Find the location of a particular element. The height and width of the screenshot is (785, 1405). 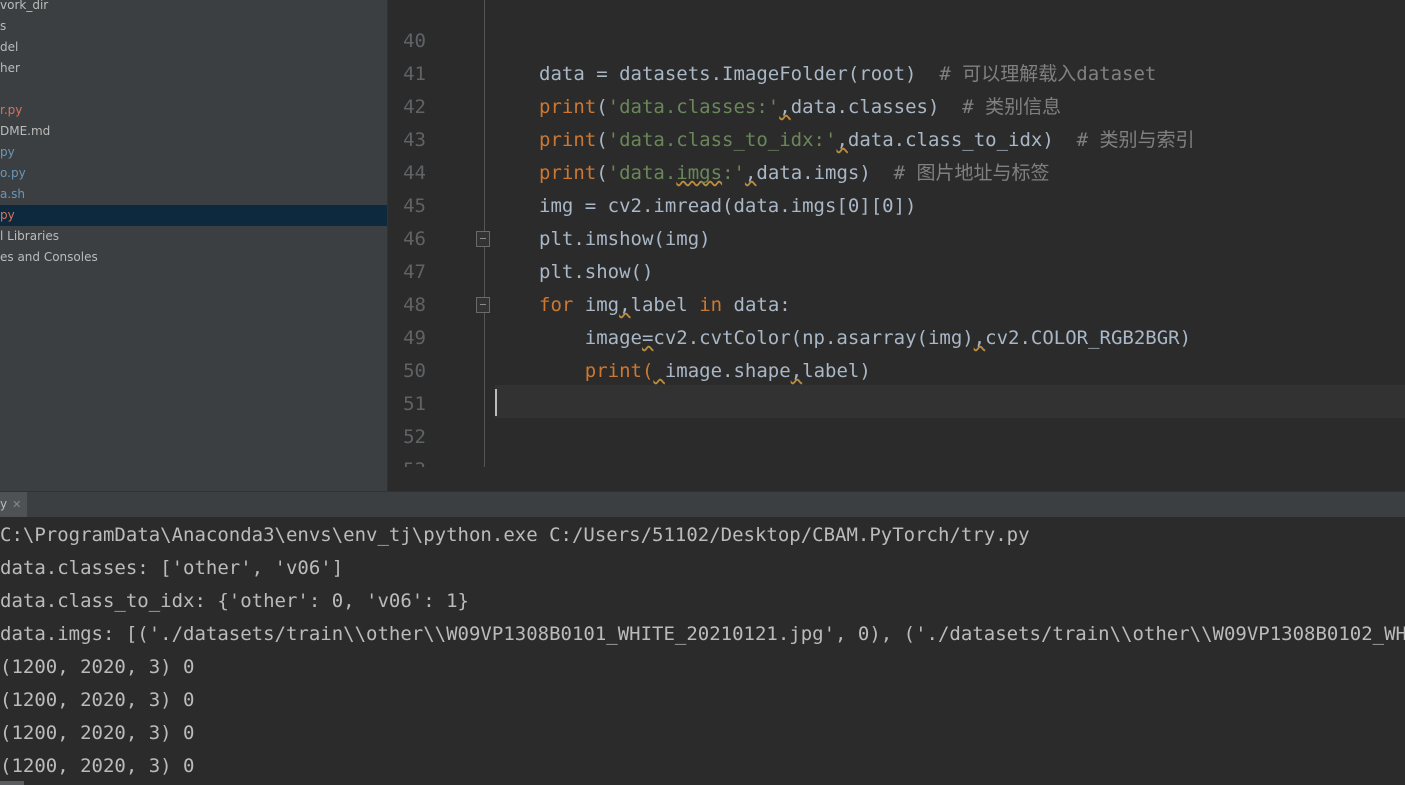

tree-item: del is located at coordinates (193, 47).